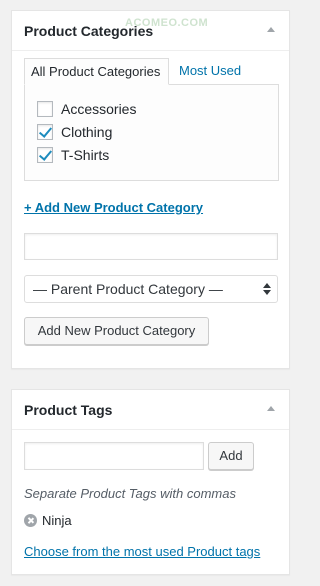  I want to click on category-item-tshirts: T-Shirts, so click(73, 155).